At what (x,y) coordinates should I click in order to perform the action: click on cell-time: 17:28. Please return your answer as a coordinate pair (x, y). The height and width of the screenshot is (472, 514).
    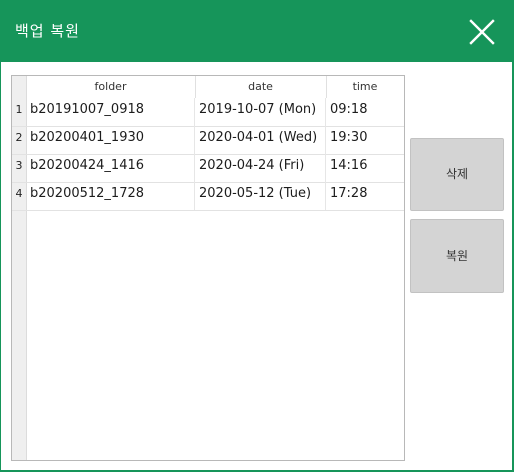
    Looking at the image, I should click on (365, 196).